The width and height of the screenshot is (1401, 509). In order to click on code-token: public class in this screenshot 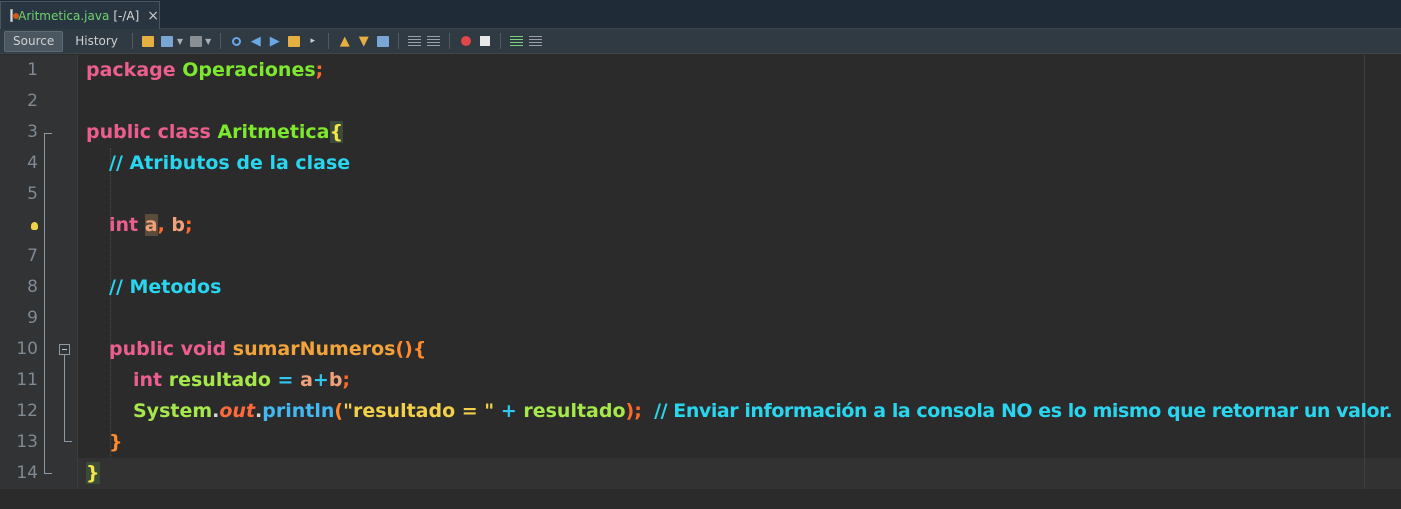, I will do `click(148, 132)`.